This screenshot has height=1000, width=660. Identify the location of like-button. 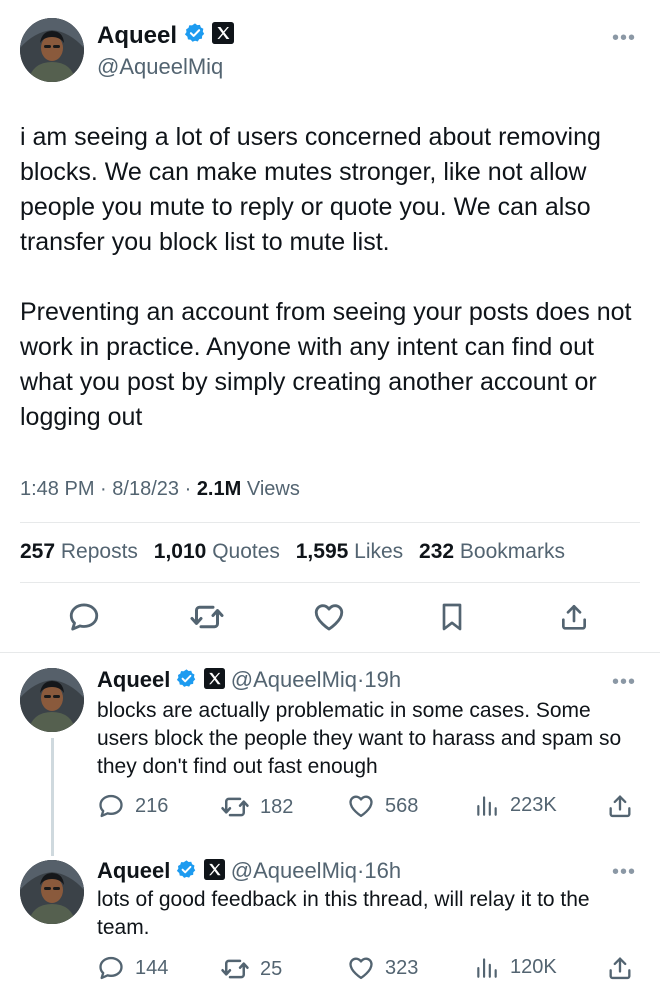
(329, 617).